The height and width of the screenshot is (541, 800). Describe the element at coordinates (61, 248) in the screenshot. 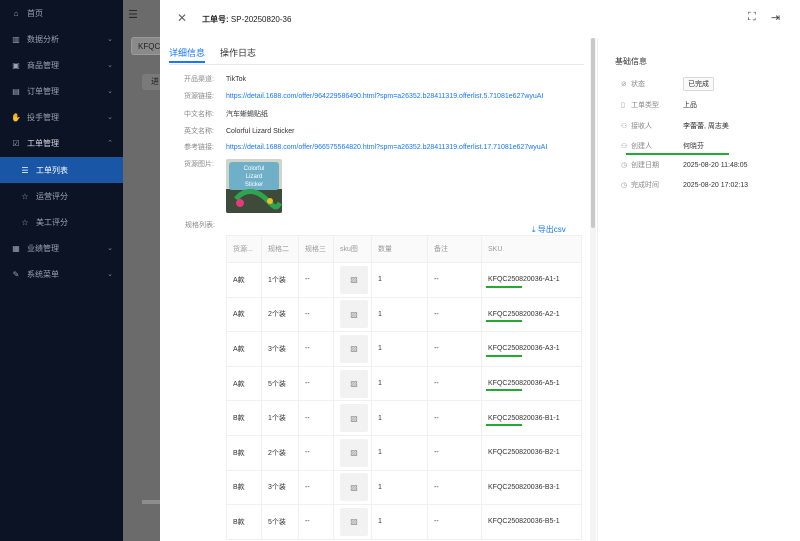

I see `sidebar-item-9: ▦ 业绩管理 ⌄` at that location.